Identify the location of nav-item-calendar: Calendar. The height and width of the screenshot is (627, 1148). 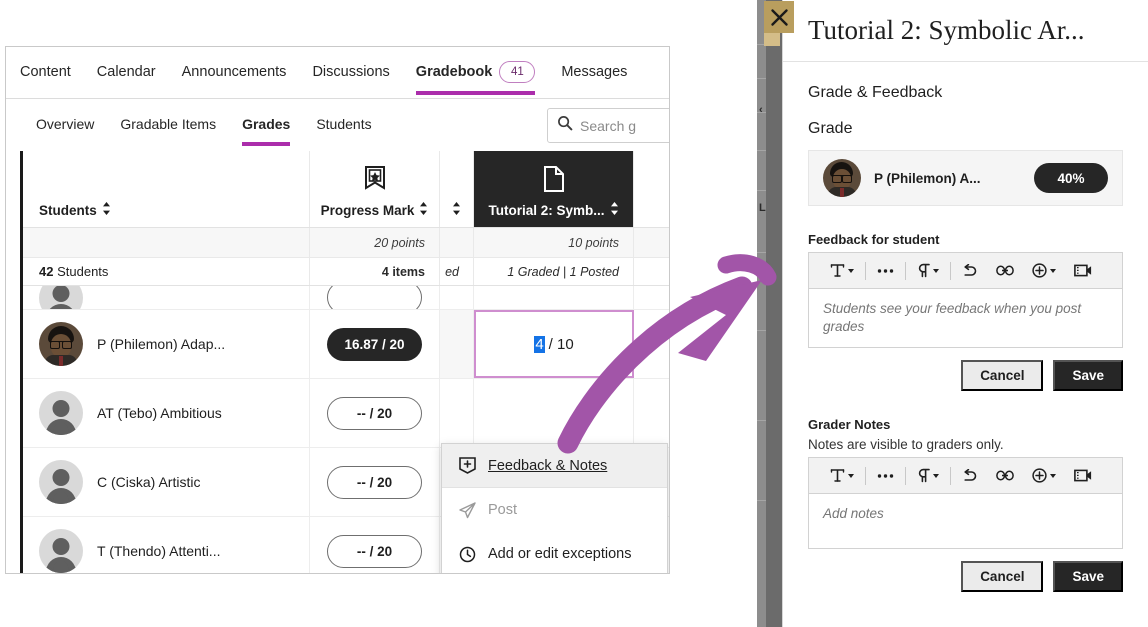
(126, 73).